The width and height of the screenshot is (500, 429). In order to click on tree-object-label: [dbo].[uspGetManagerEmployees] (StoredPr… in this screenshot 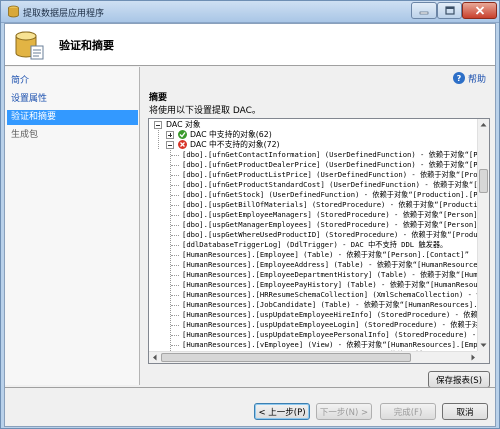, I will do `click(330, 224)`.